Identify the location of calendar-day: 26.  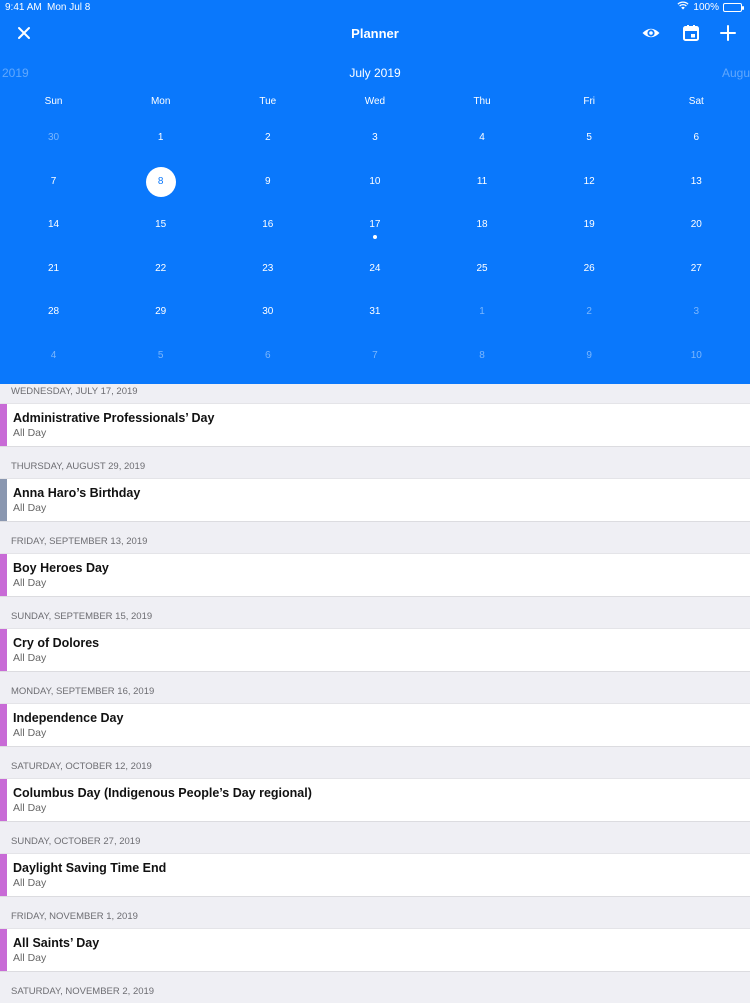
(589, 269).